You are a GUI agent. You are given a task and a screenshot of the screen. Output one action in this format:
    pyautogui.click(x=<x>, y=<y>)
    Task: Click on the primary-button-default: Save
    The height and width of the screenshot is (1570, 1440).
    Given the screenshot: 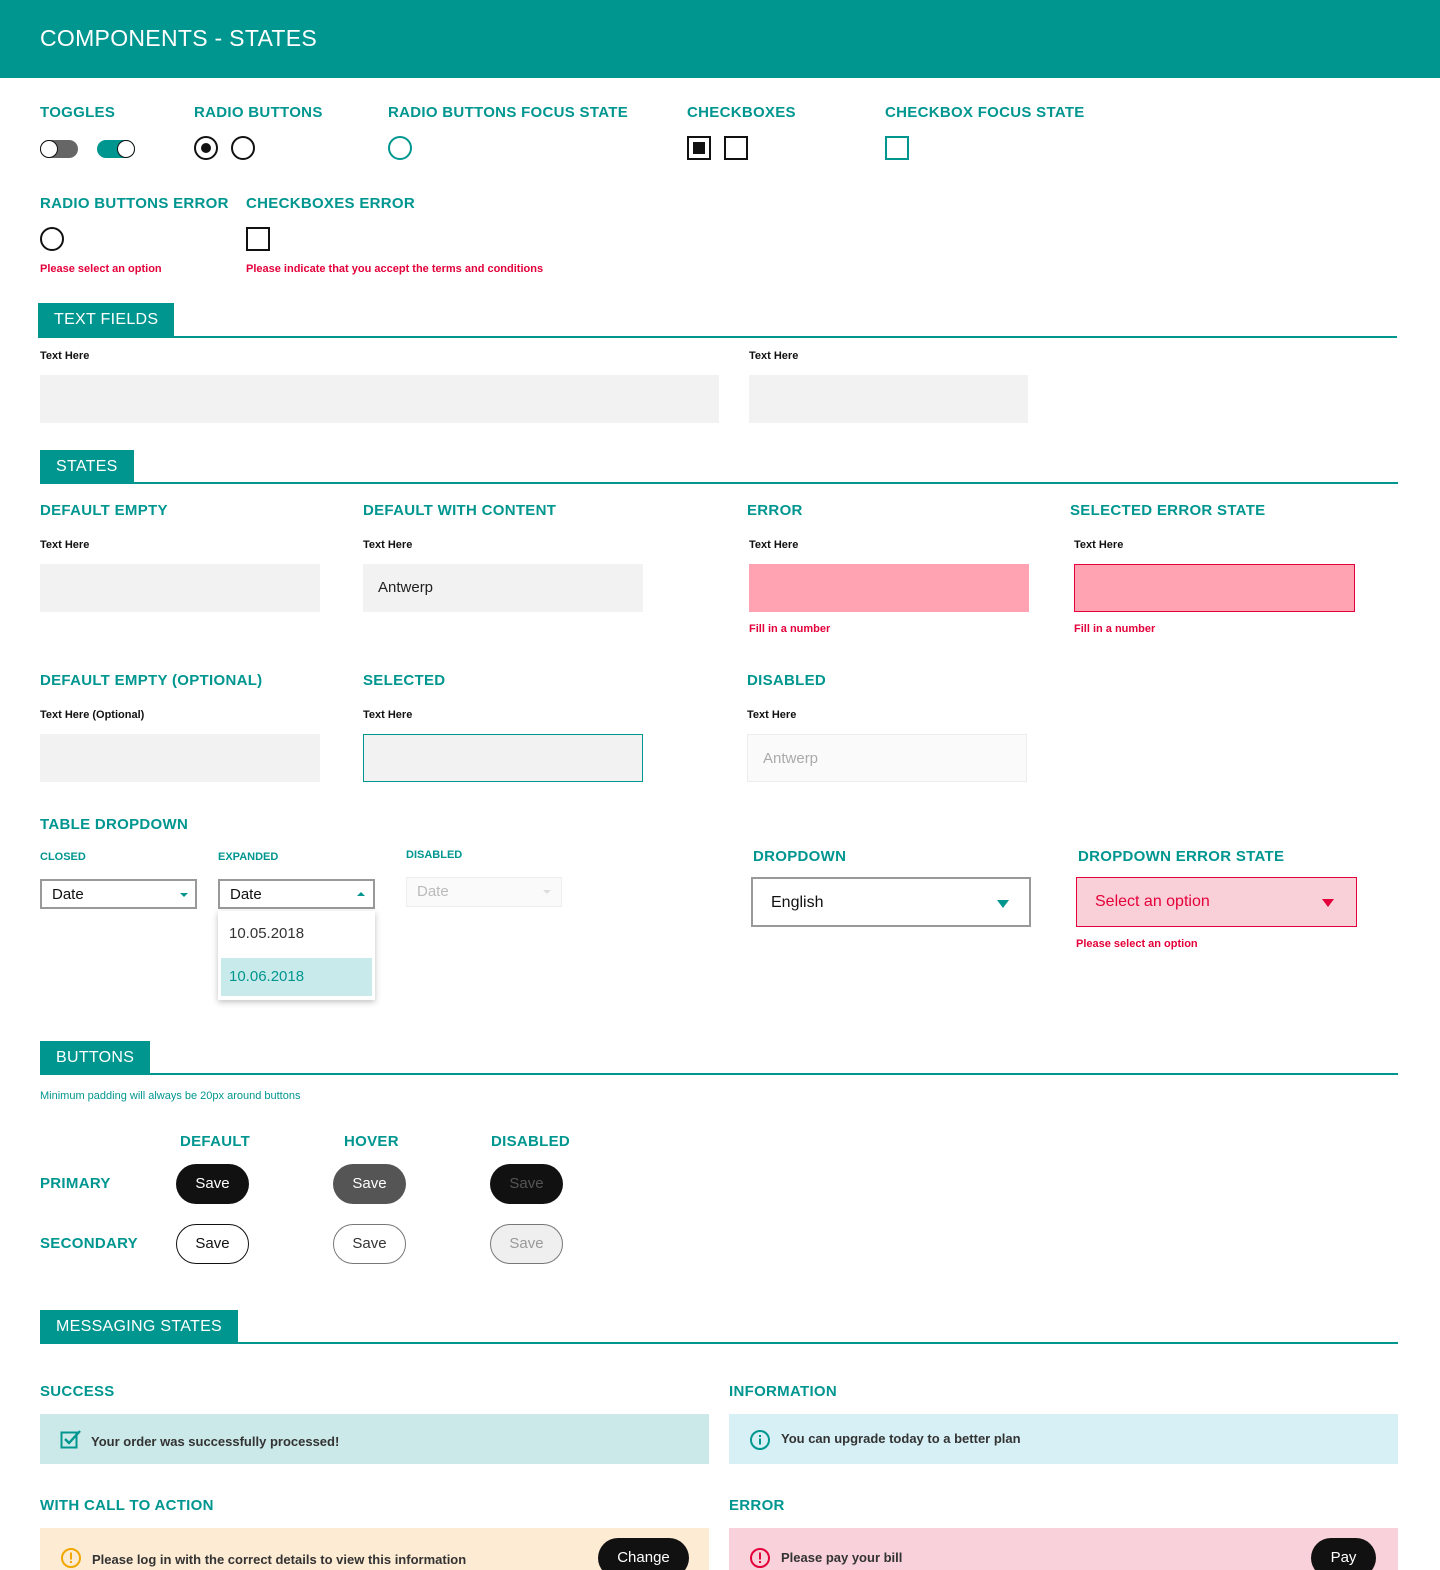 What is the action you would take?
    pyautogui.click(x=212, y=1184)
    